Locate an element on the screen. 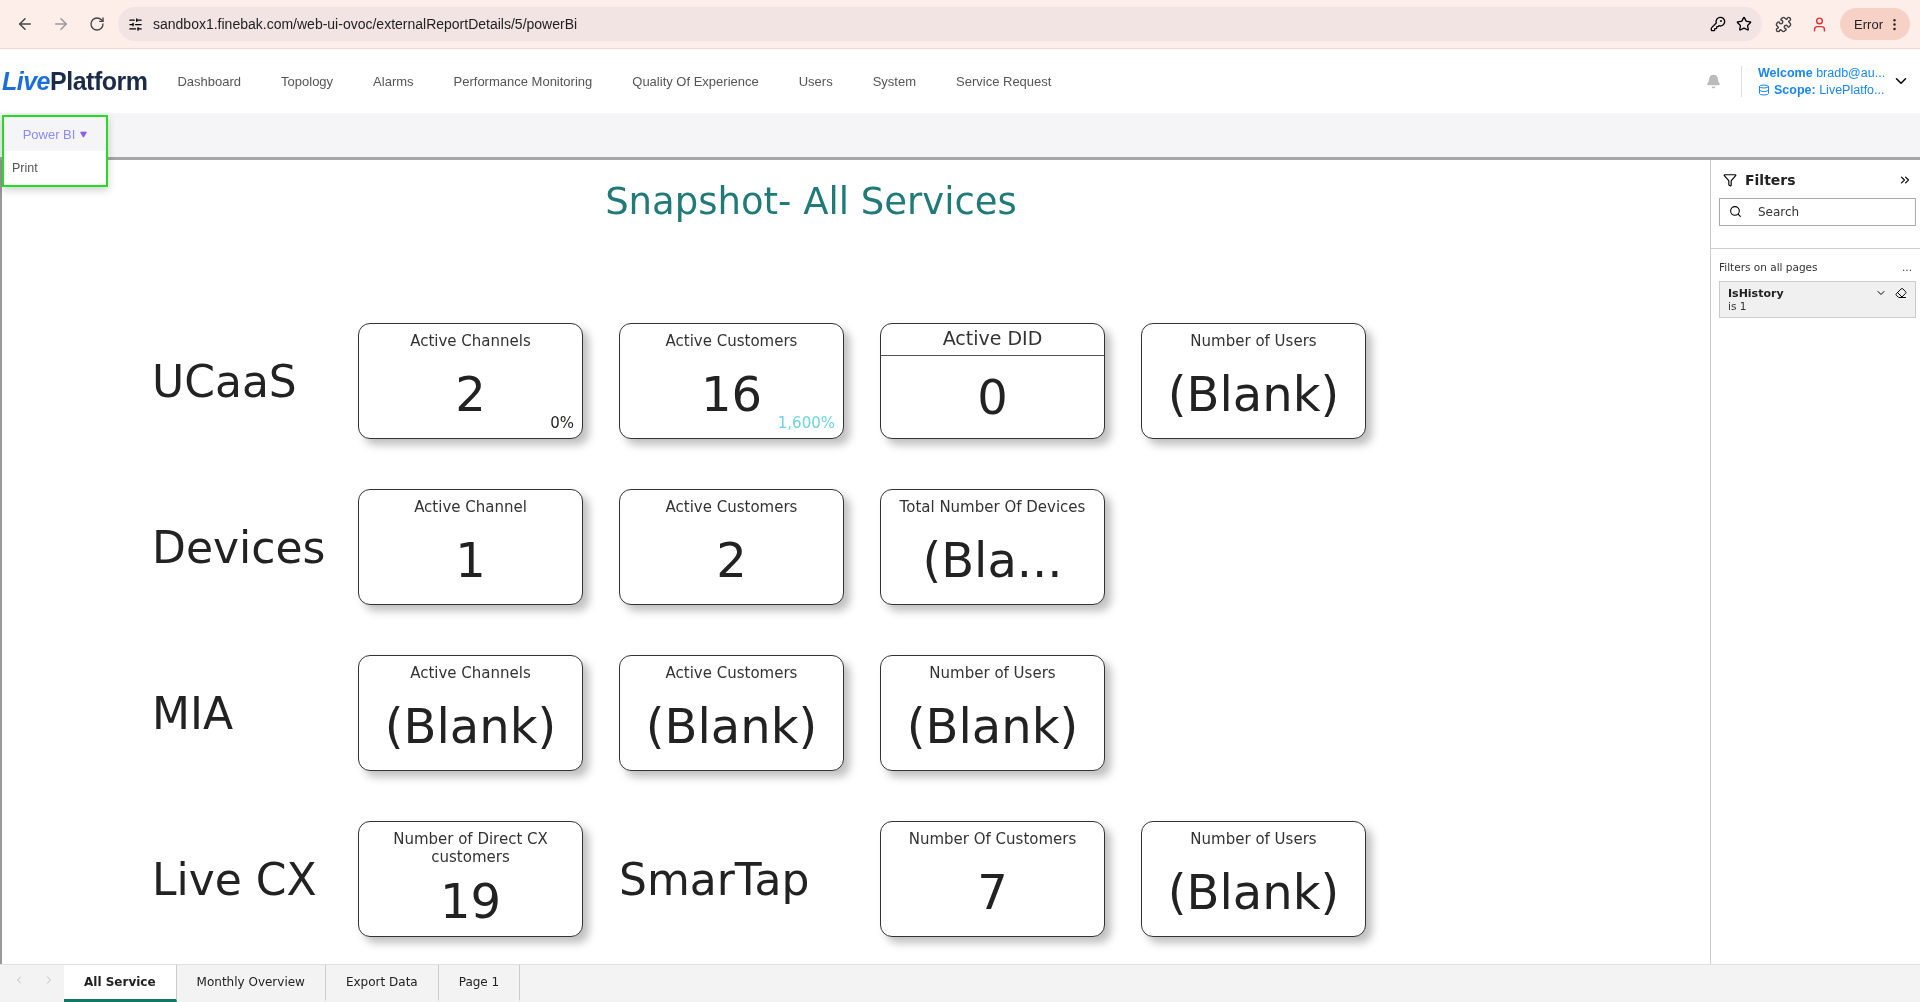 Image resolution: width=1920 pixels, height=1002 pixels. section-heading: Filters on all pages is located at coordinates (1769, 267).